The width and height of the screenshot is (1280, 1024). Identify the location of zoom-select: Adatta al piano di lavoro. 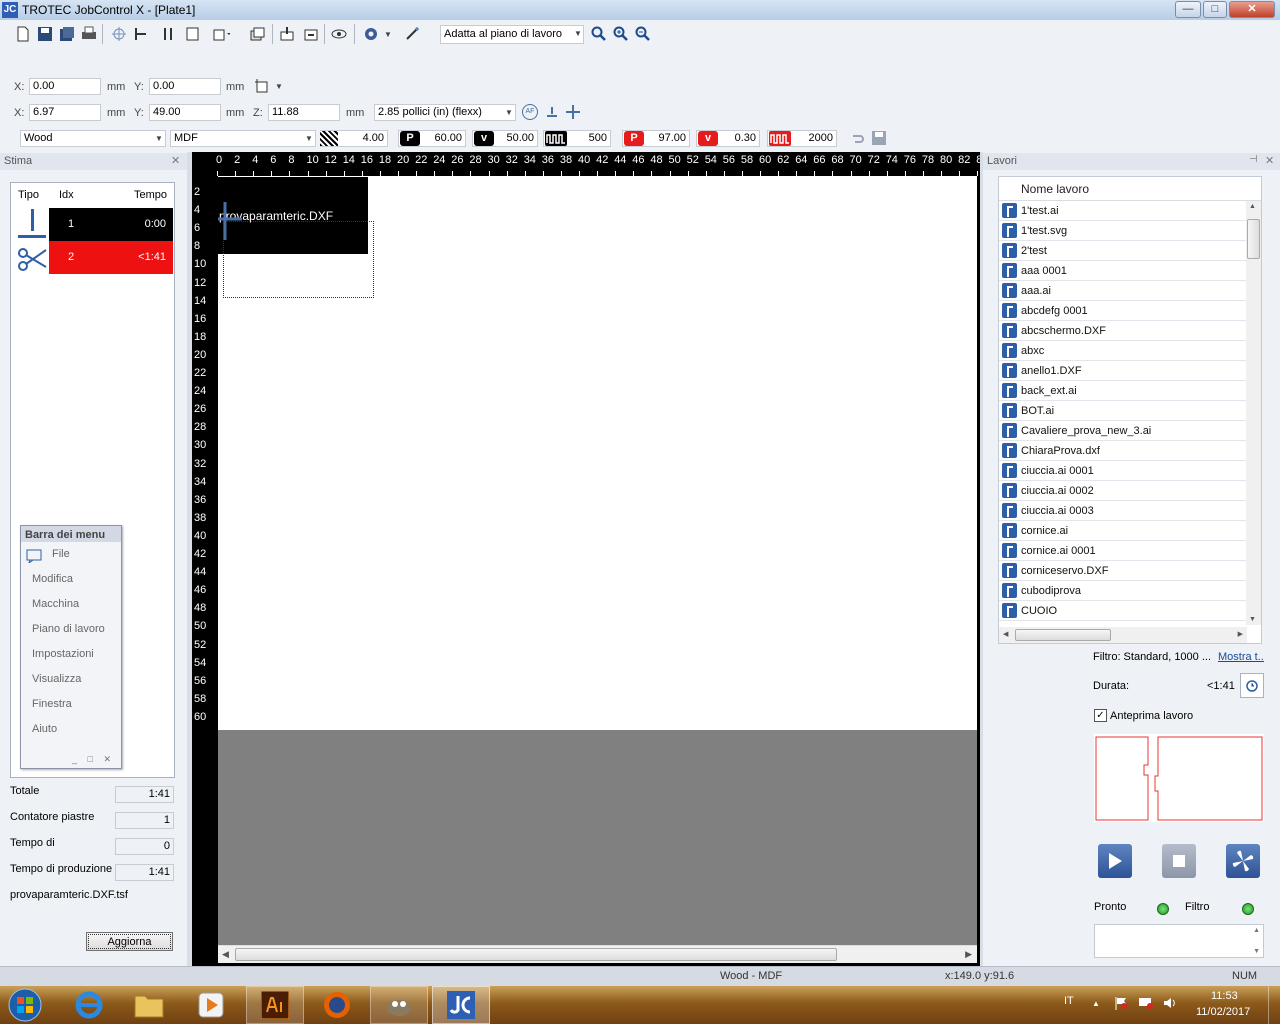
(512, 34).